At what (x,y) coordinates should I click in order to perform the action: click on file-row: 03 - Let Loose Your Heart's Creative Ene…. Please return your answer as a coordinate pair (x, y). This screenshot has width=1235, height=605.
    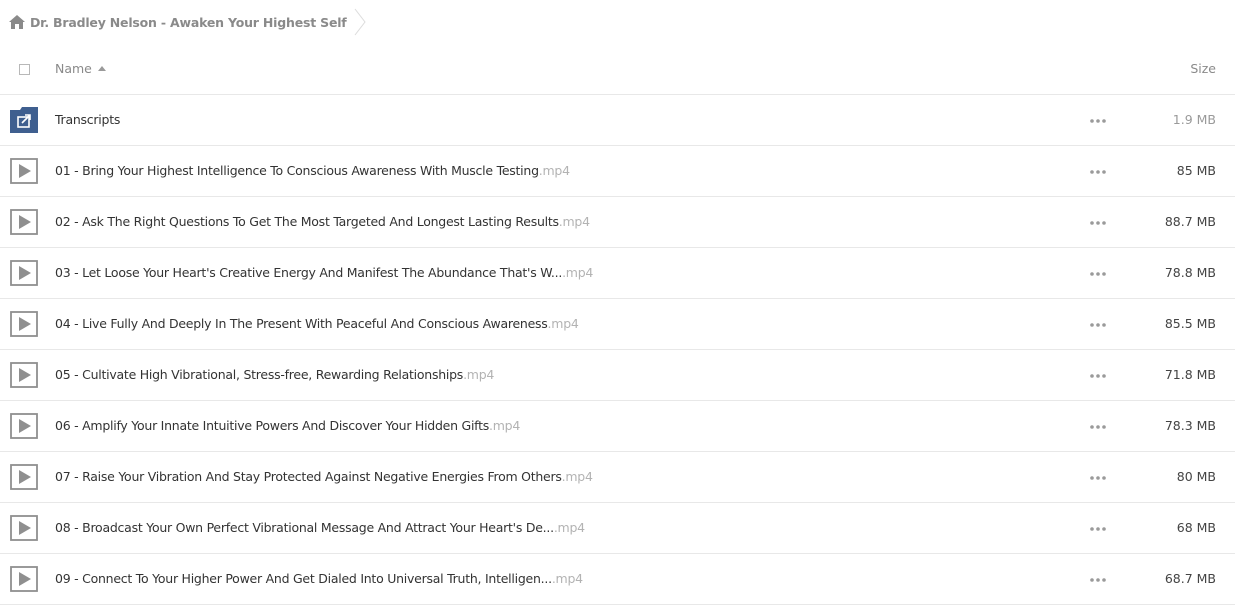
    Looking at the image, I should click on (617, 273).